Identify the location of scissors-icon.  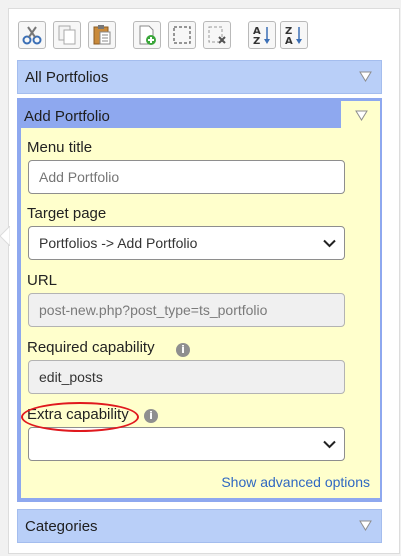
(32, 35).